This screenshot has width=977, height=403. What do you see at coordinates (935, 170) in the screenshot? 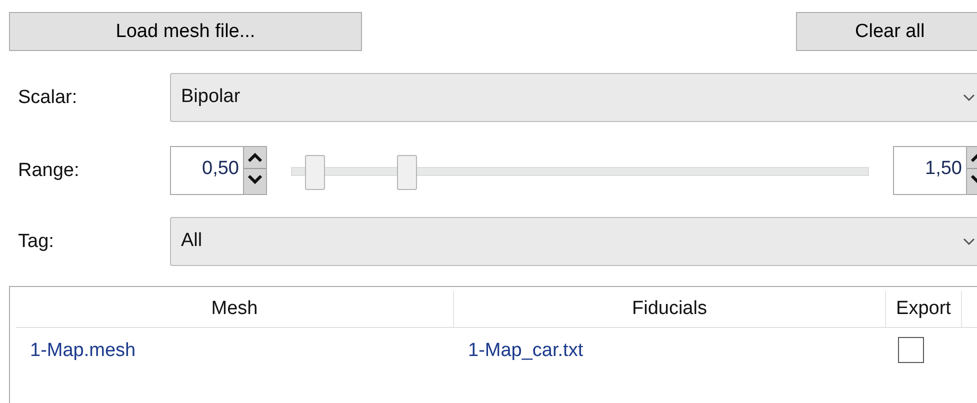
I see `range-max-spinbox: 1,50` at bounding box center [935, 170].